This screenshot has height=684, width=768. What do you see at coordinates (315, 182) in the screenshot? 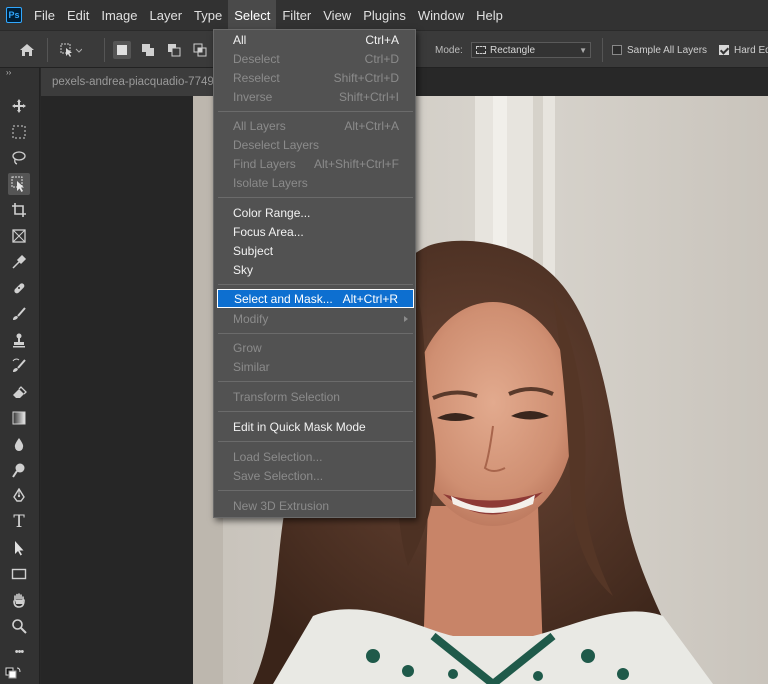
I see `menu-item-isolate-layers: Isolate Layers` at bounding box center [315, 182].